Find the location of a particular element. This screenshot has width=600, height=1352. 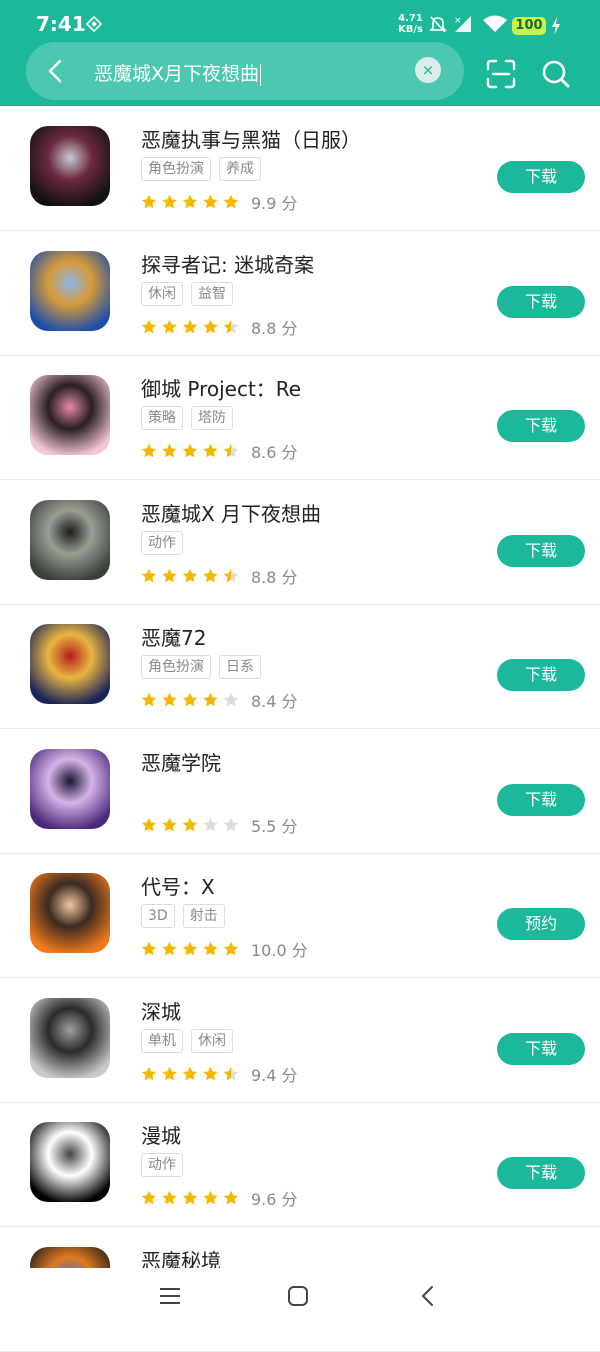

app-rating: 9.4 分 is located at coordinates (219, 1073).